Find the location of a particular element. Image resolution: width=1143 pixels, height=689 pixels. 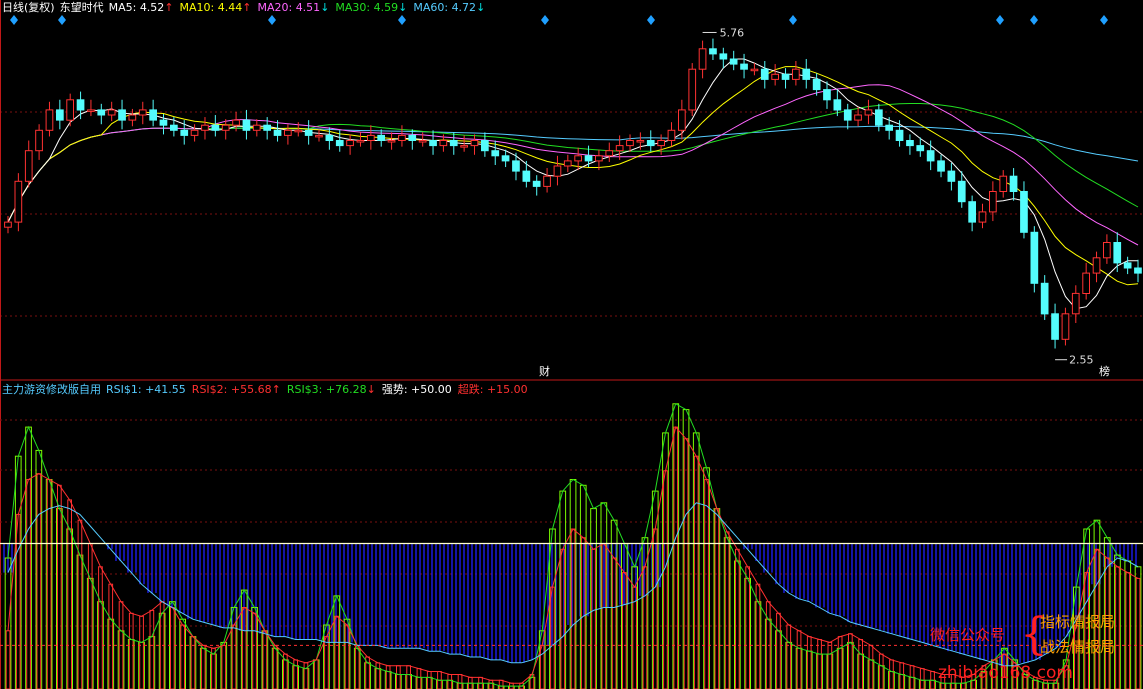

rsi-legend-label: RSI$3: is located at coordinates (306, 389).